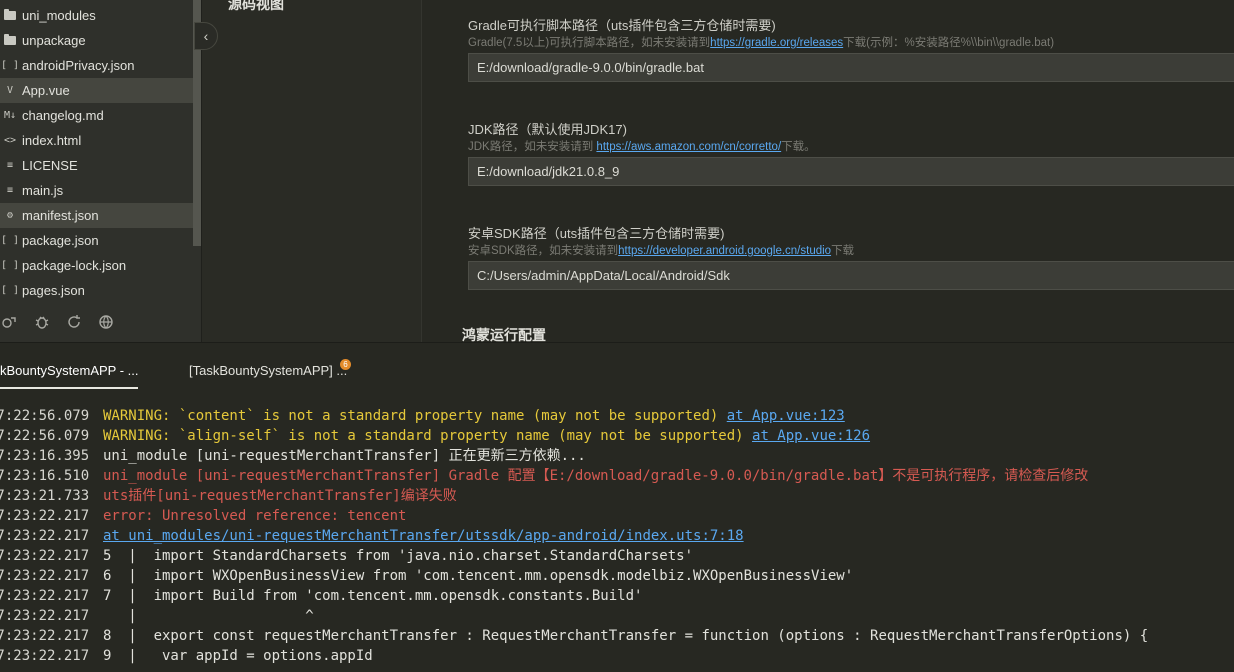  I want to click on manifest-nav-column: 源码视图, so click(312, 171).